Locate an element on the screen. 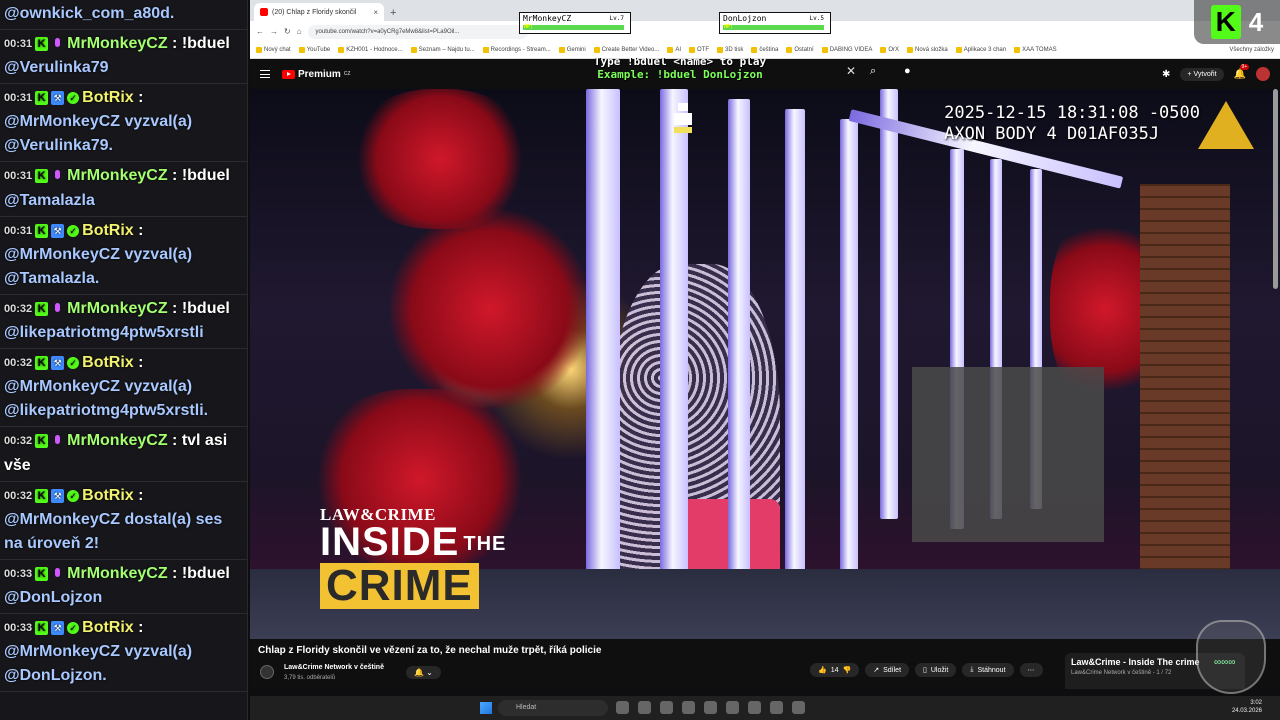 The width and height of the screenshot is (1280, 720). thumbs-down-icon: 👎 is located at coordinates (847, 670).